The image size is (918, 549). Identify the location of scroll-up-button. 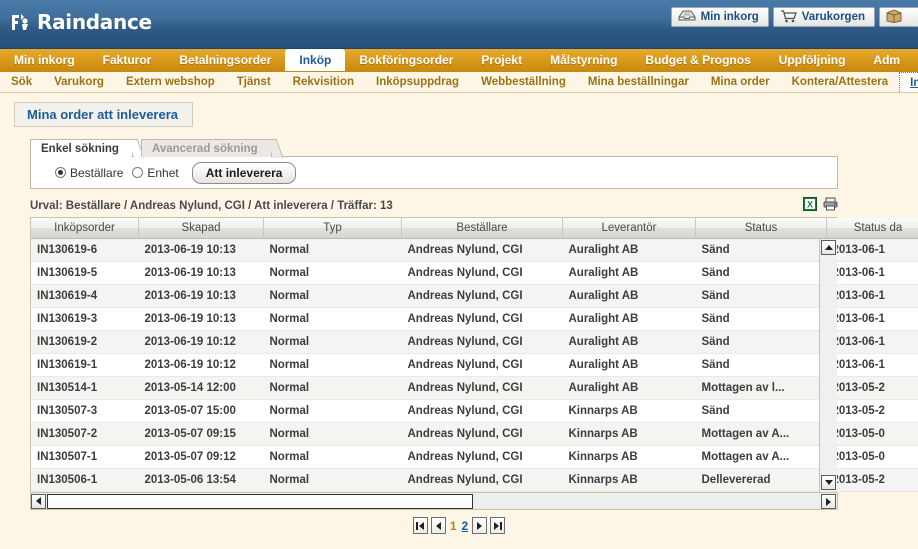
(828, 247).